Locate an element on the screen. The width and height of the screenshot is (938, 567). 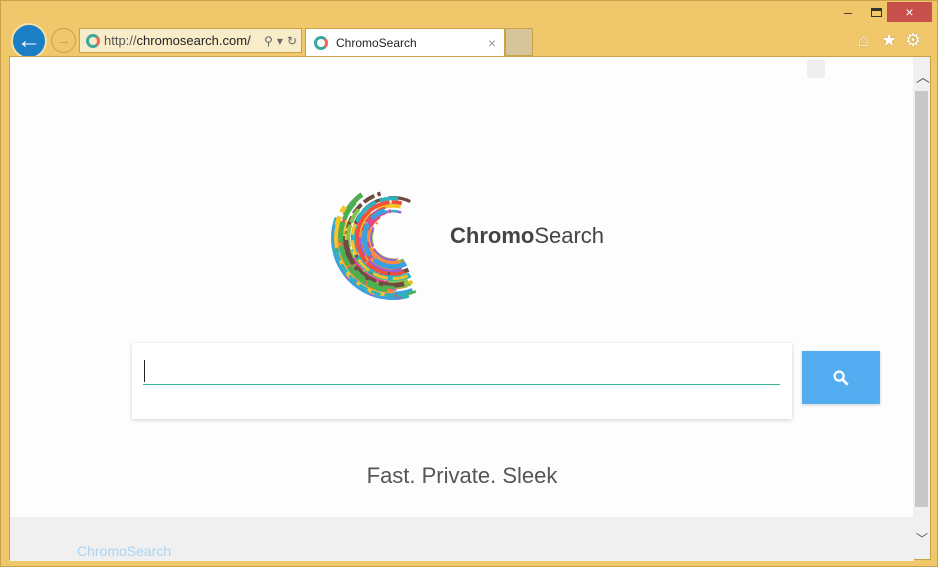
search-icon: ⚲ is located at coordinates (268, 41).